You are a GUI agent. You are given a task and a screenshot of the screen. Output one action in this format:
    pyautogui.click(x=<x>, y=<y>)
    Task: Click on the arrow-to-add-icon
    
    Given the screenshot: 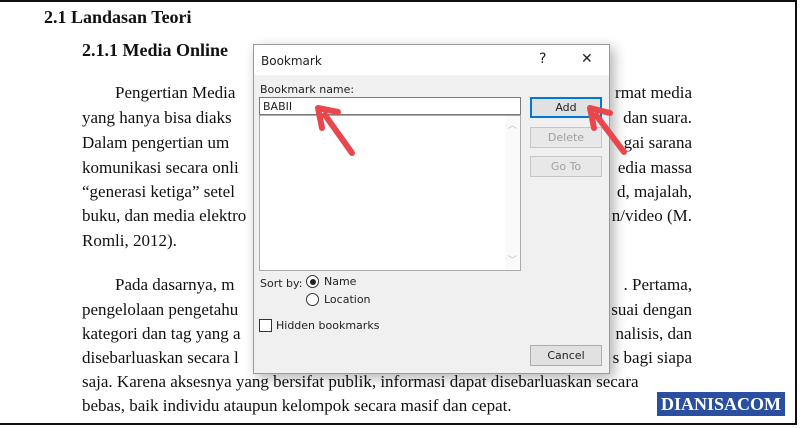 What is the action you would take?
    pyautogui.click(x=607, y=130)
    